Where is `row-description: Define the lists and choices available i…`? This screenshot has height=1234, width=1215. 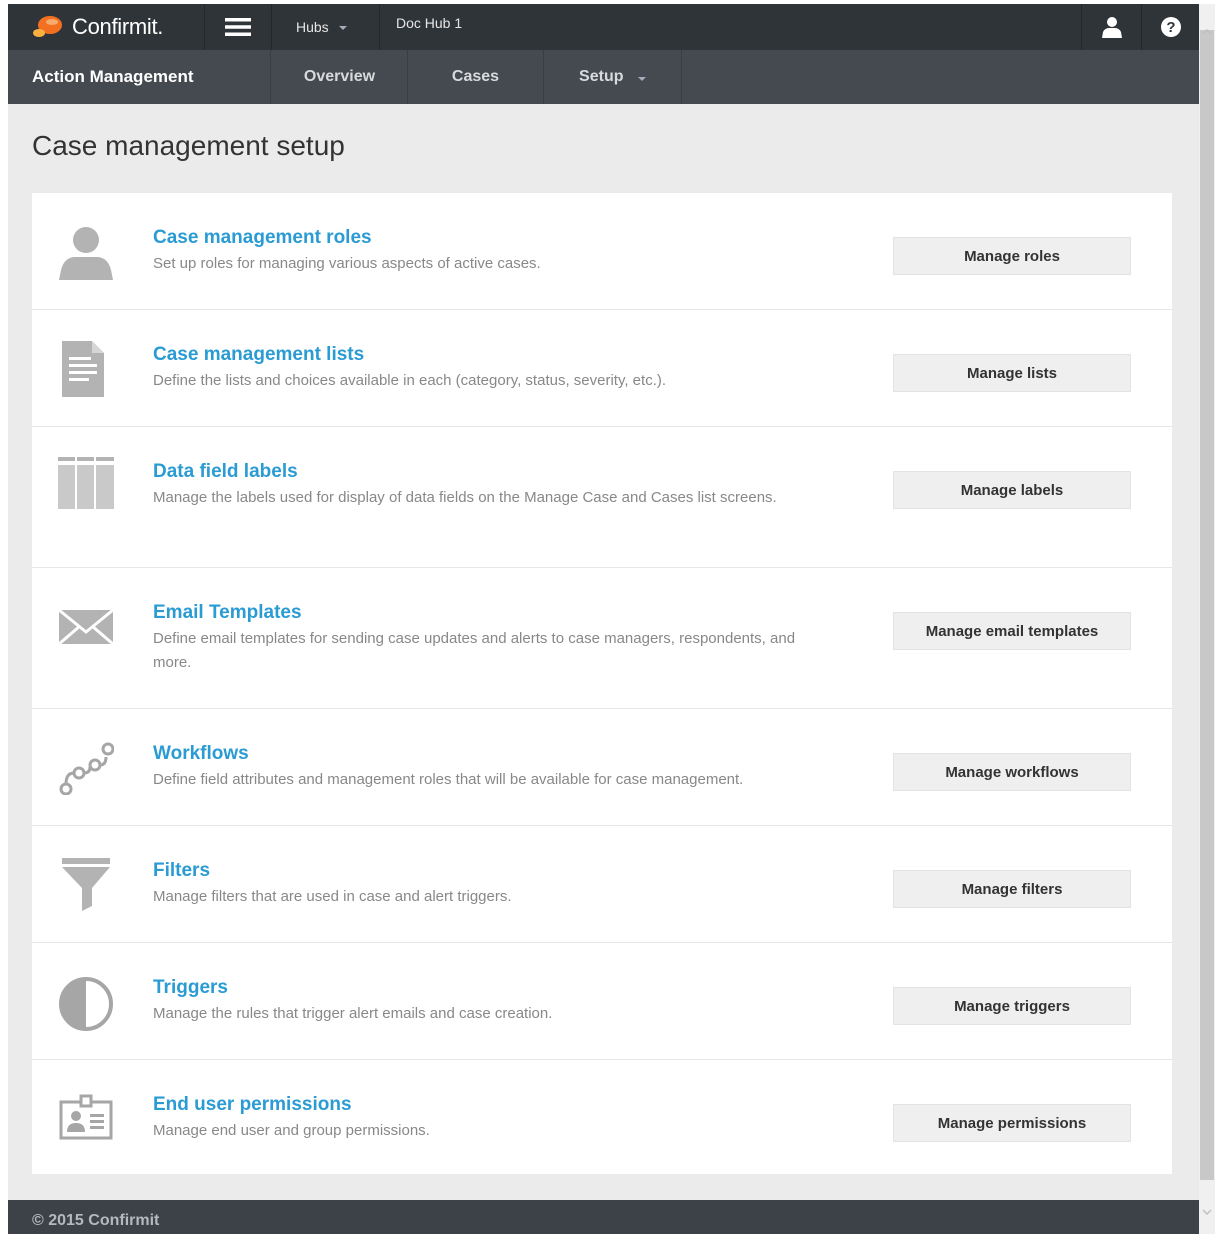 row-description: Define the lists and choices available i… is located at coordinates (410, 380).